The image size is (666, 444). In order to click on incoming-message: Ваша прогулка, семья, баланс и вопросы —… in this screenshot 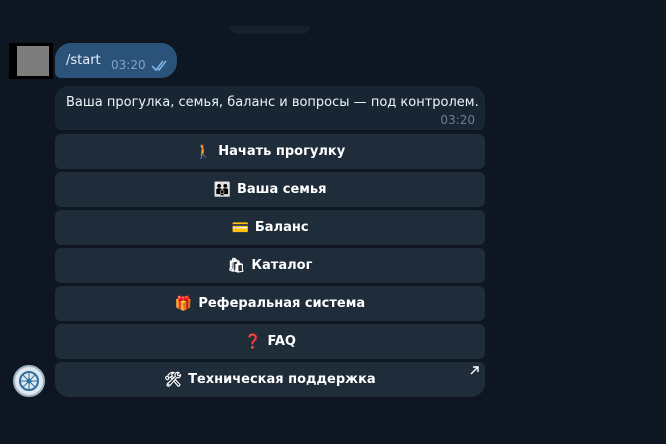, I will do `click(270, 108)`.